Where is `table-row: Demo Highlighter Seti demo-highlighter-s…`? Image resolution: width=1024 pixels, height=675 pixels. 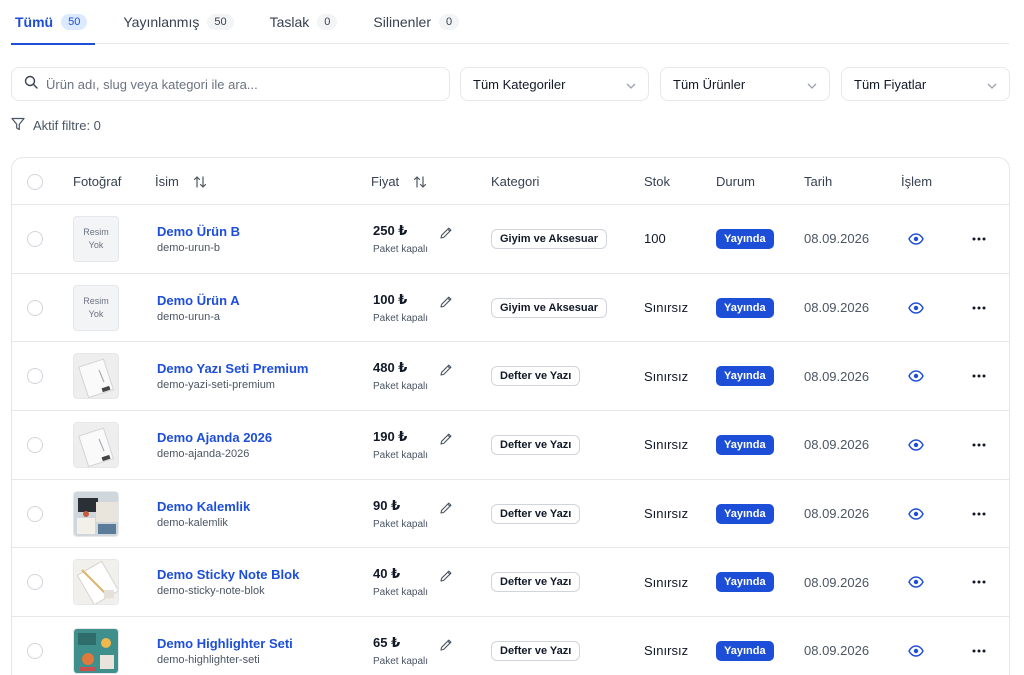 table-row: Demo Highlighter Seti demo-highlighter-s… is located at coordinates (510, 646).